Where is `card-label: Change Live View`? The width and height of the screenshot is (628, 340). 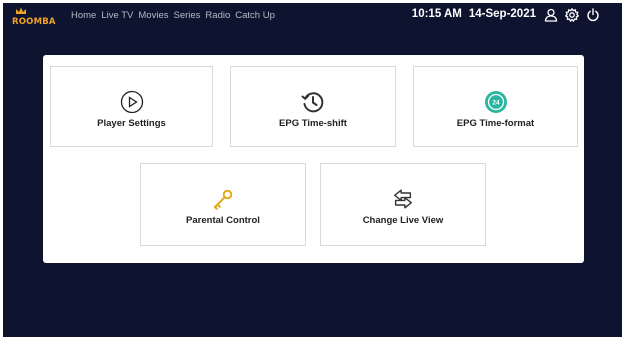
card-label: Change Live View is located at coordinates (403, 220).